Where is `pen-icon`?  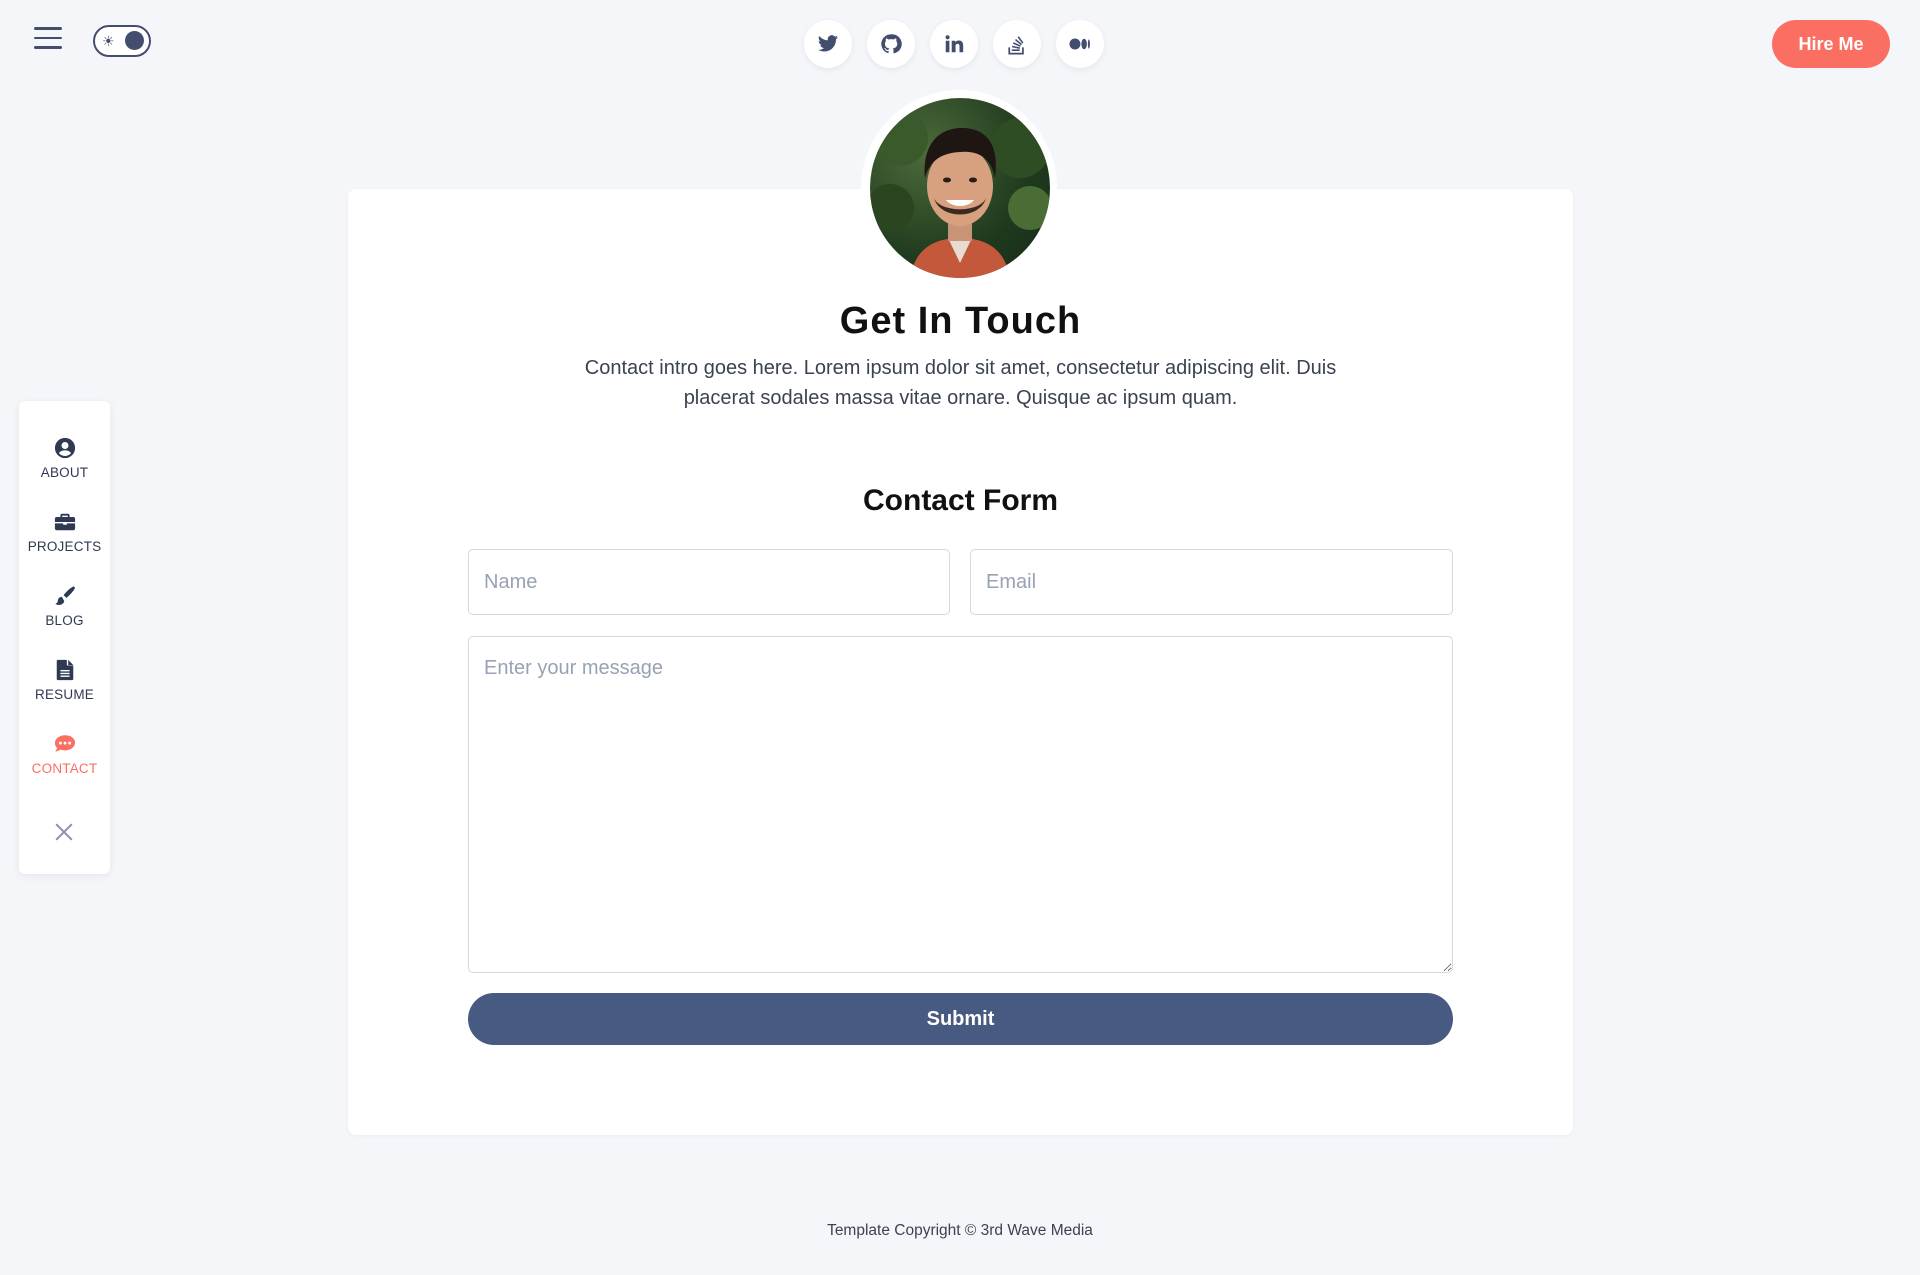 pen-icon is located at coordinates (64, 595).